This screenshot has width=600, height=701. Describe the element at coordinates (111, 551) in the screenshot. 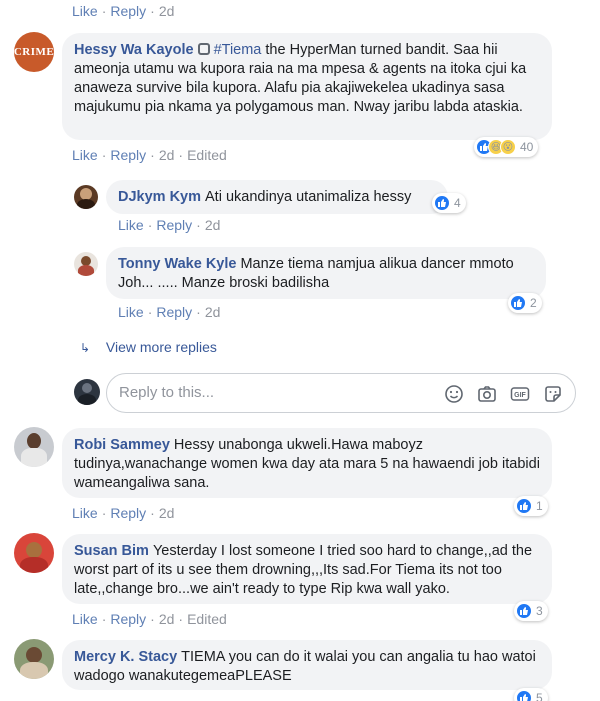

I see `comment-author: Susan Bim` at that location.